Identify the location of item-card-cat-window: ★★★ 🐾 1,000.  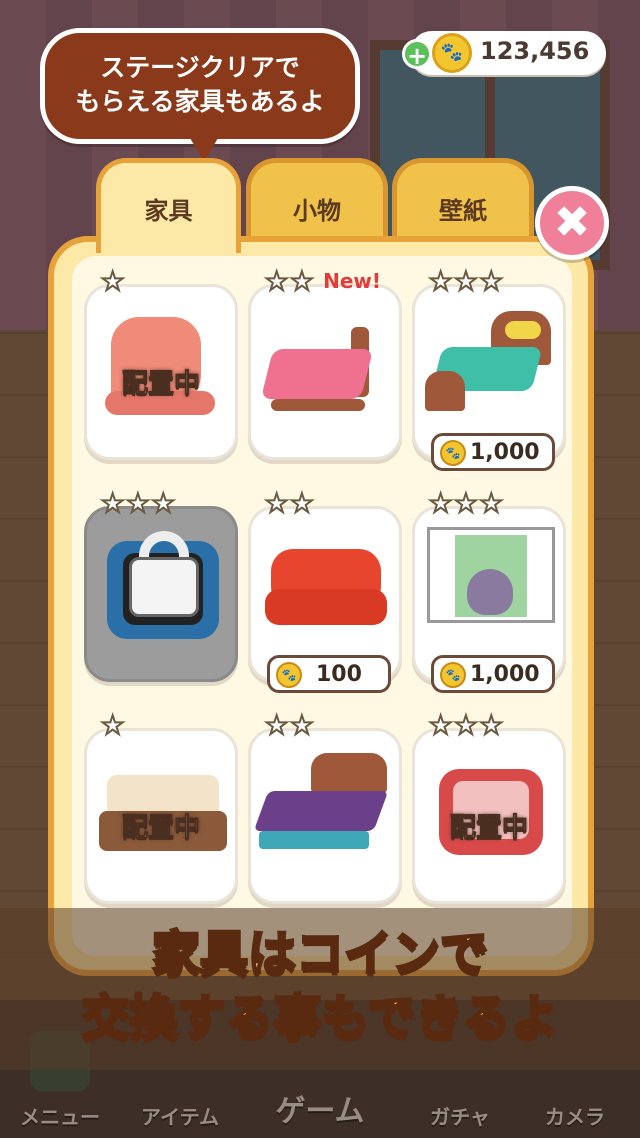
(489, 590).